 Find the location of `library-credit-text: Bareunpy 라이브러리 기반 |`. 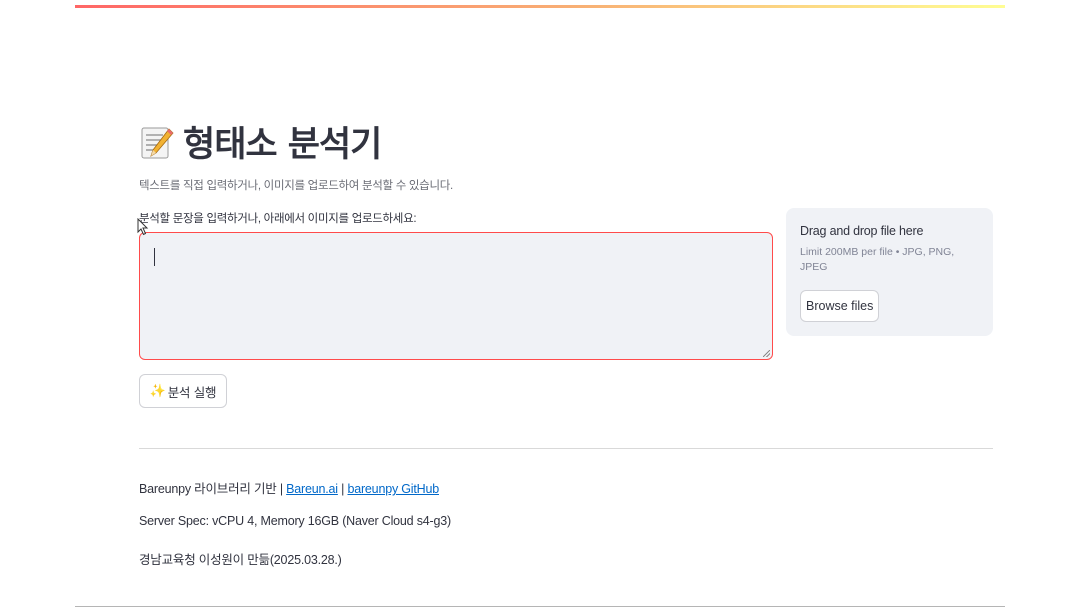

library-credit-text: Bareunpy 라이브러리 기반 | is located at coordinates (213, 489).